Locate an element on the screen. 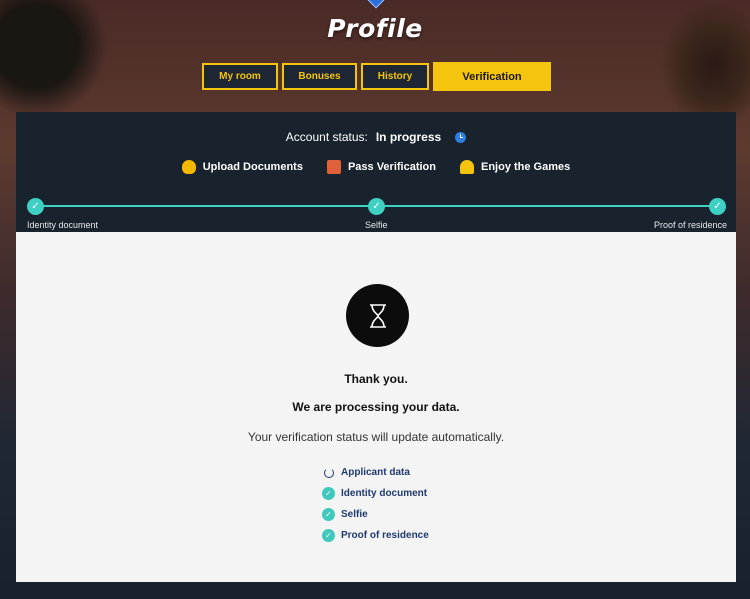 This screenshot has width=750, height=599. step-pass: Pass Verification is located at coordinates (381, 167).